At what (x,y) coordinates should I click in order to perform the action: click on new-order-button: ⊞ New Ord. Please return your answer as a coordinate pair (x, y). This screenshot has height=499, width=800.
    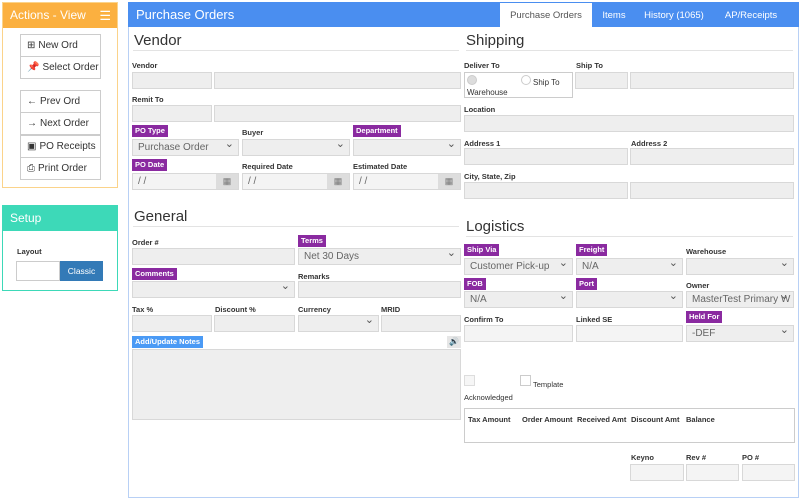
    Looking at the image, I should click on (60, 45).